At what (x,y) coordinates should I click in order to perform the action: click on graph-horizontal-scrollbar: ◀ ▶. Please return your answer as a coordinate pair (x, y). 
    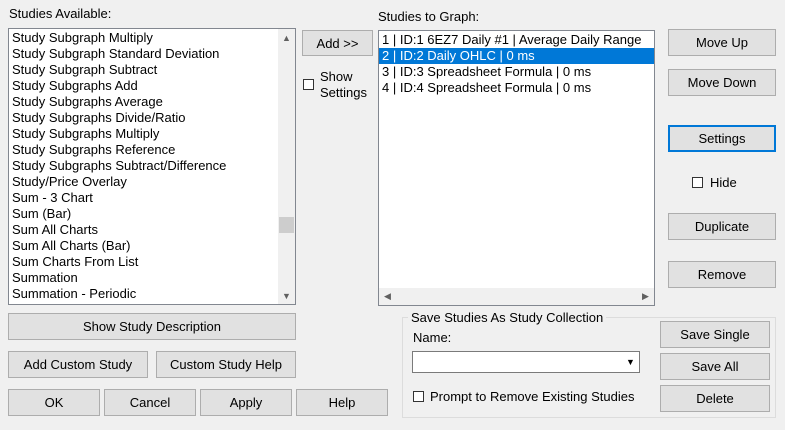
    Looking at the image, I should click on (516, 296).